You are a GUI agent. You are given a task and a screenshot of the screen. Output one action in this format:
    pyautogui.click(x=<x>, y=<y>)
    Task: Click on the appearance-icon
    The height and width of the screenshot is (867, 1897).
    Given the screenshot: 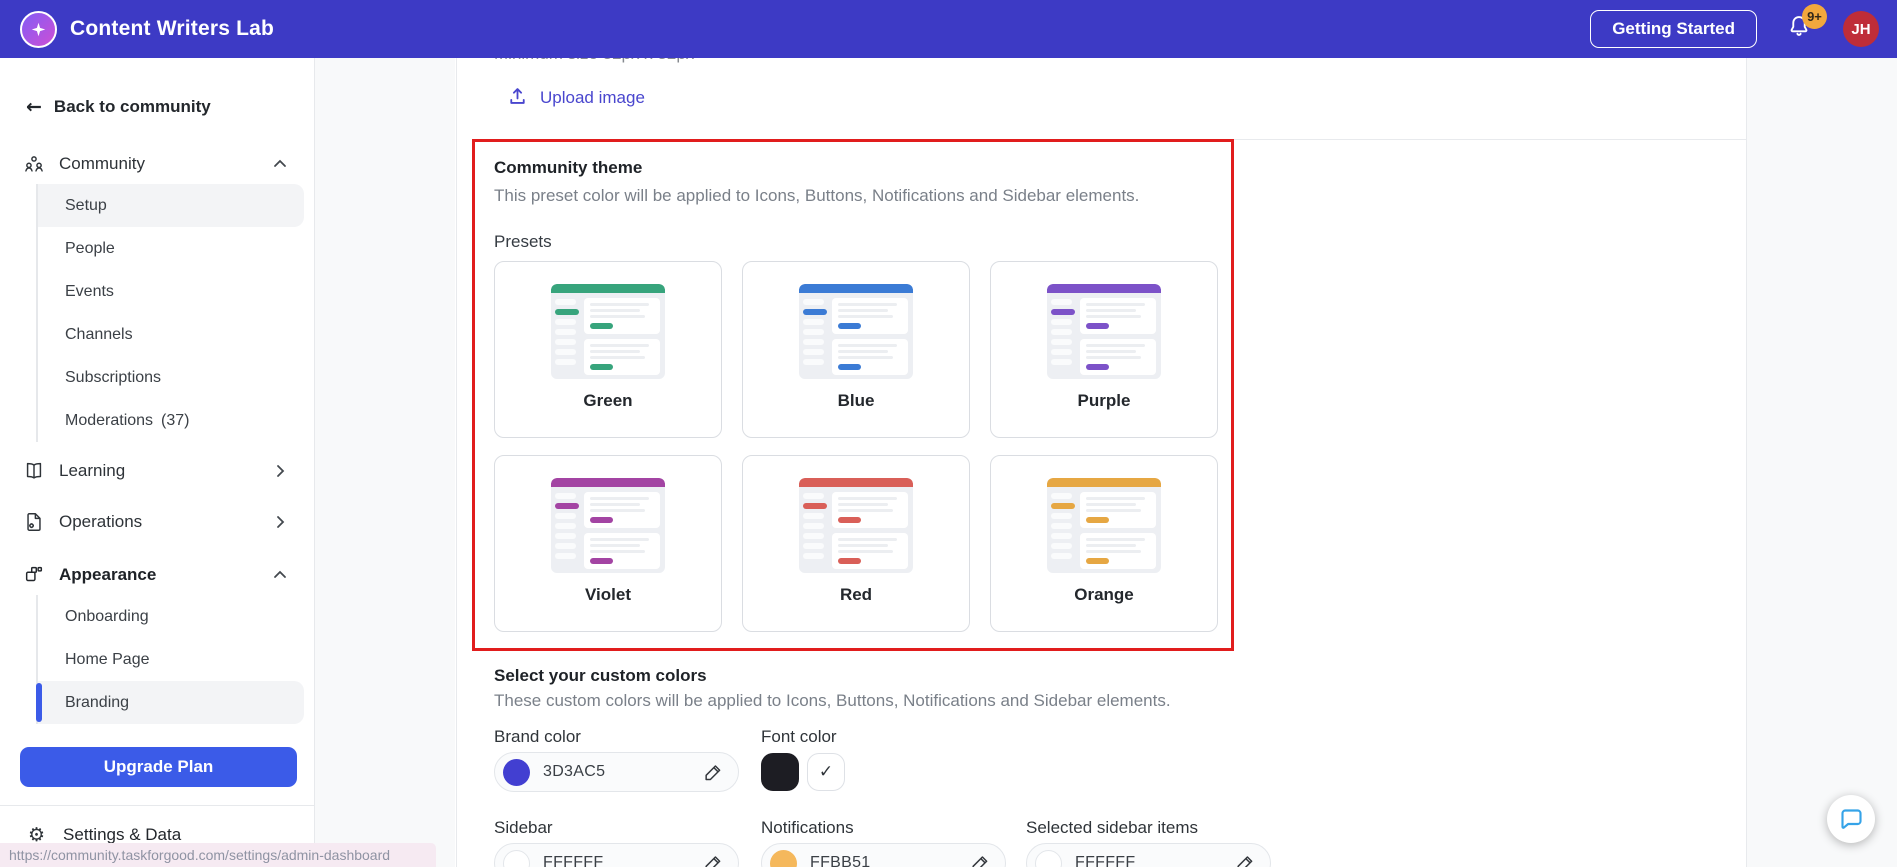 What is the action you would take?
    pyautogui.click(x=34, y=575)
    